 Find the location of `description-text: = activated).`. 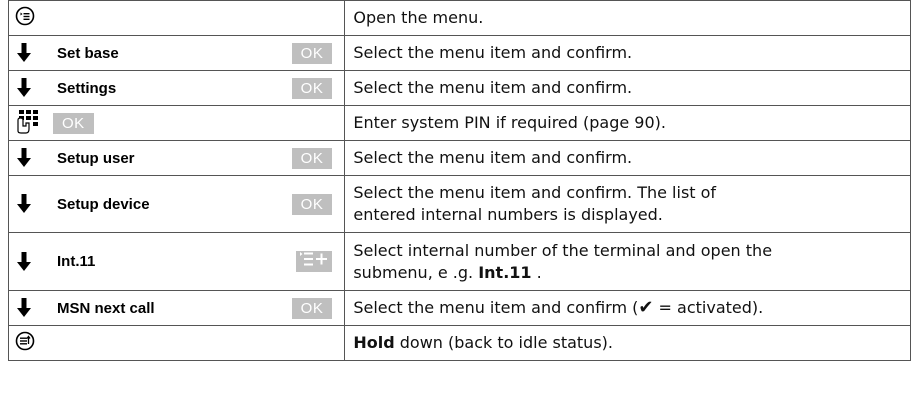

description-text: = activated). is located at coordinates (708, 307).